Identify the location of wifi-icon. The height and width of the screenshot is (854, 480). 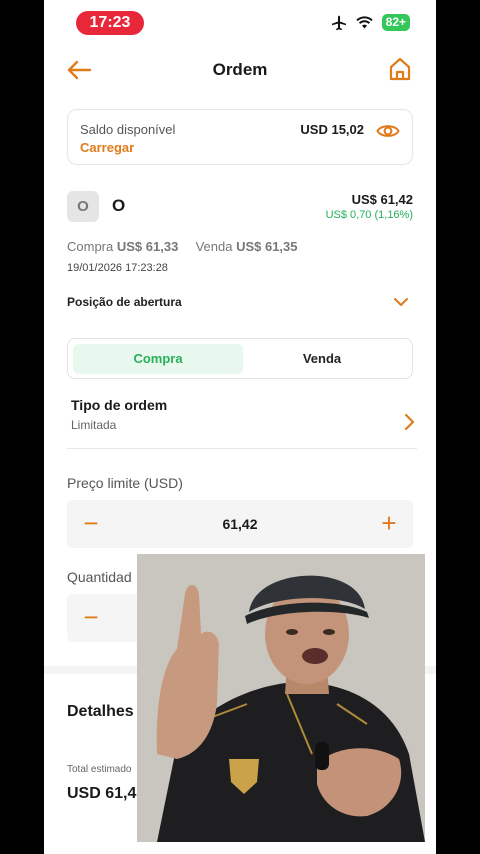
(364, 22).